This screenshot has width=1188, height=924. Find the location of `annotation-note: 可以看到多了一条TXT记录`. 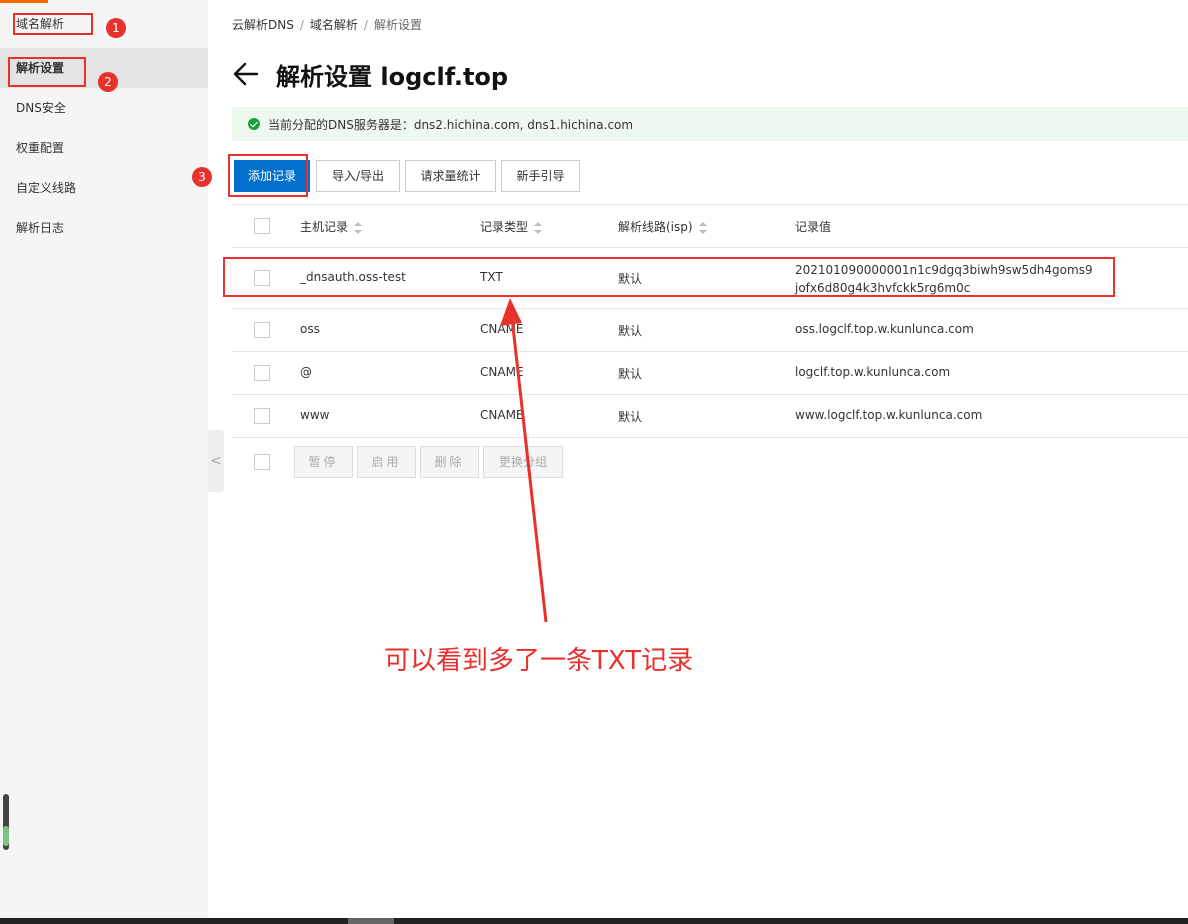

annotation-note: 可以看到多了一条TXT记录 is located at coordinates (539, 661).